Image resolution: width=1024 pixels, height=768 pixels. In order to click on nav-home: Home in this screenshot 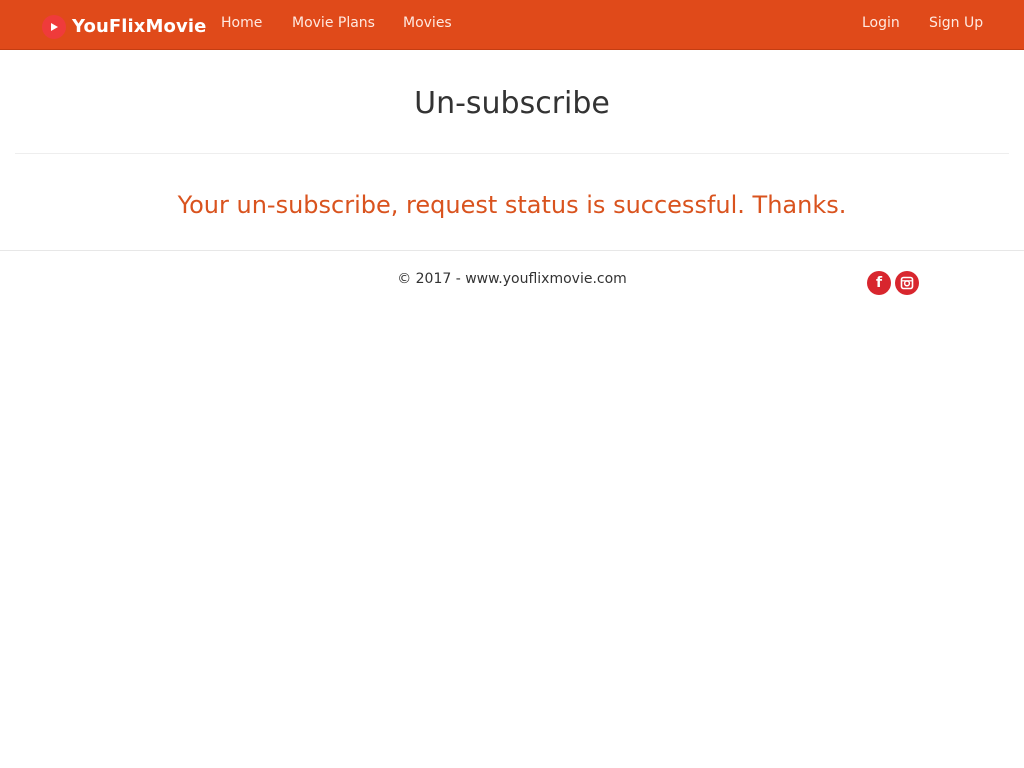, I will do `click(241, 23)`.